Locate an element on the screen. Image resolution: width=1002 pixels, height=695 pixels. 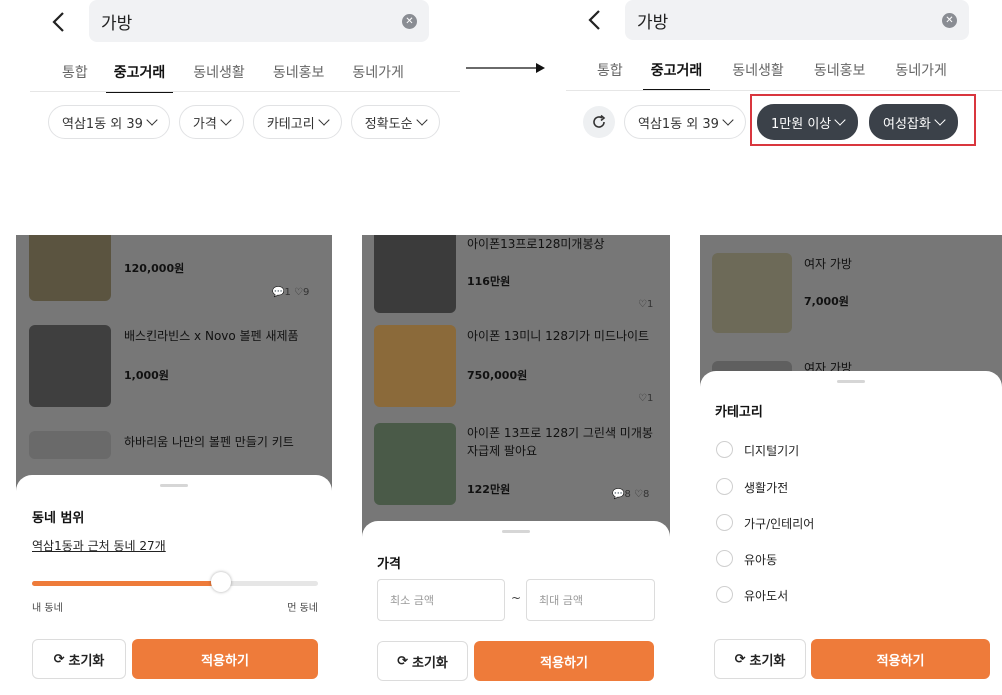
list-item: 여자 가방 7,000원 is located at coordinates (851, 295).